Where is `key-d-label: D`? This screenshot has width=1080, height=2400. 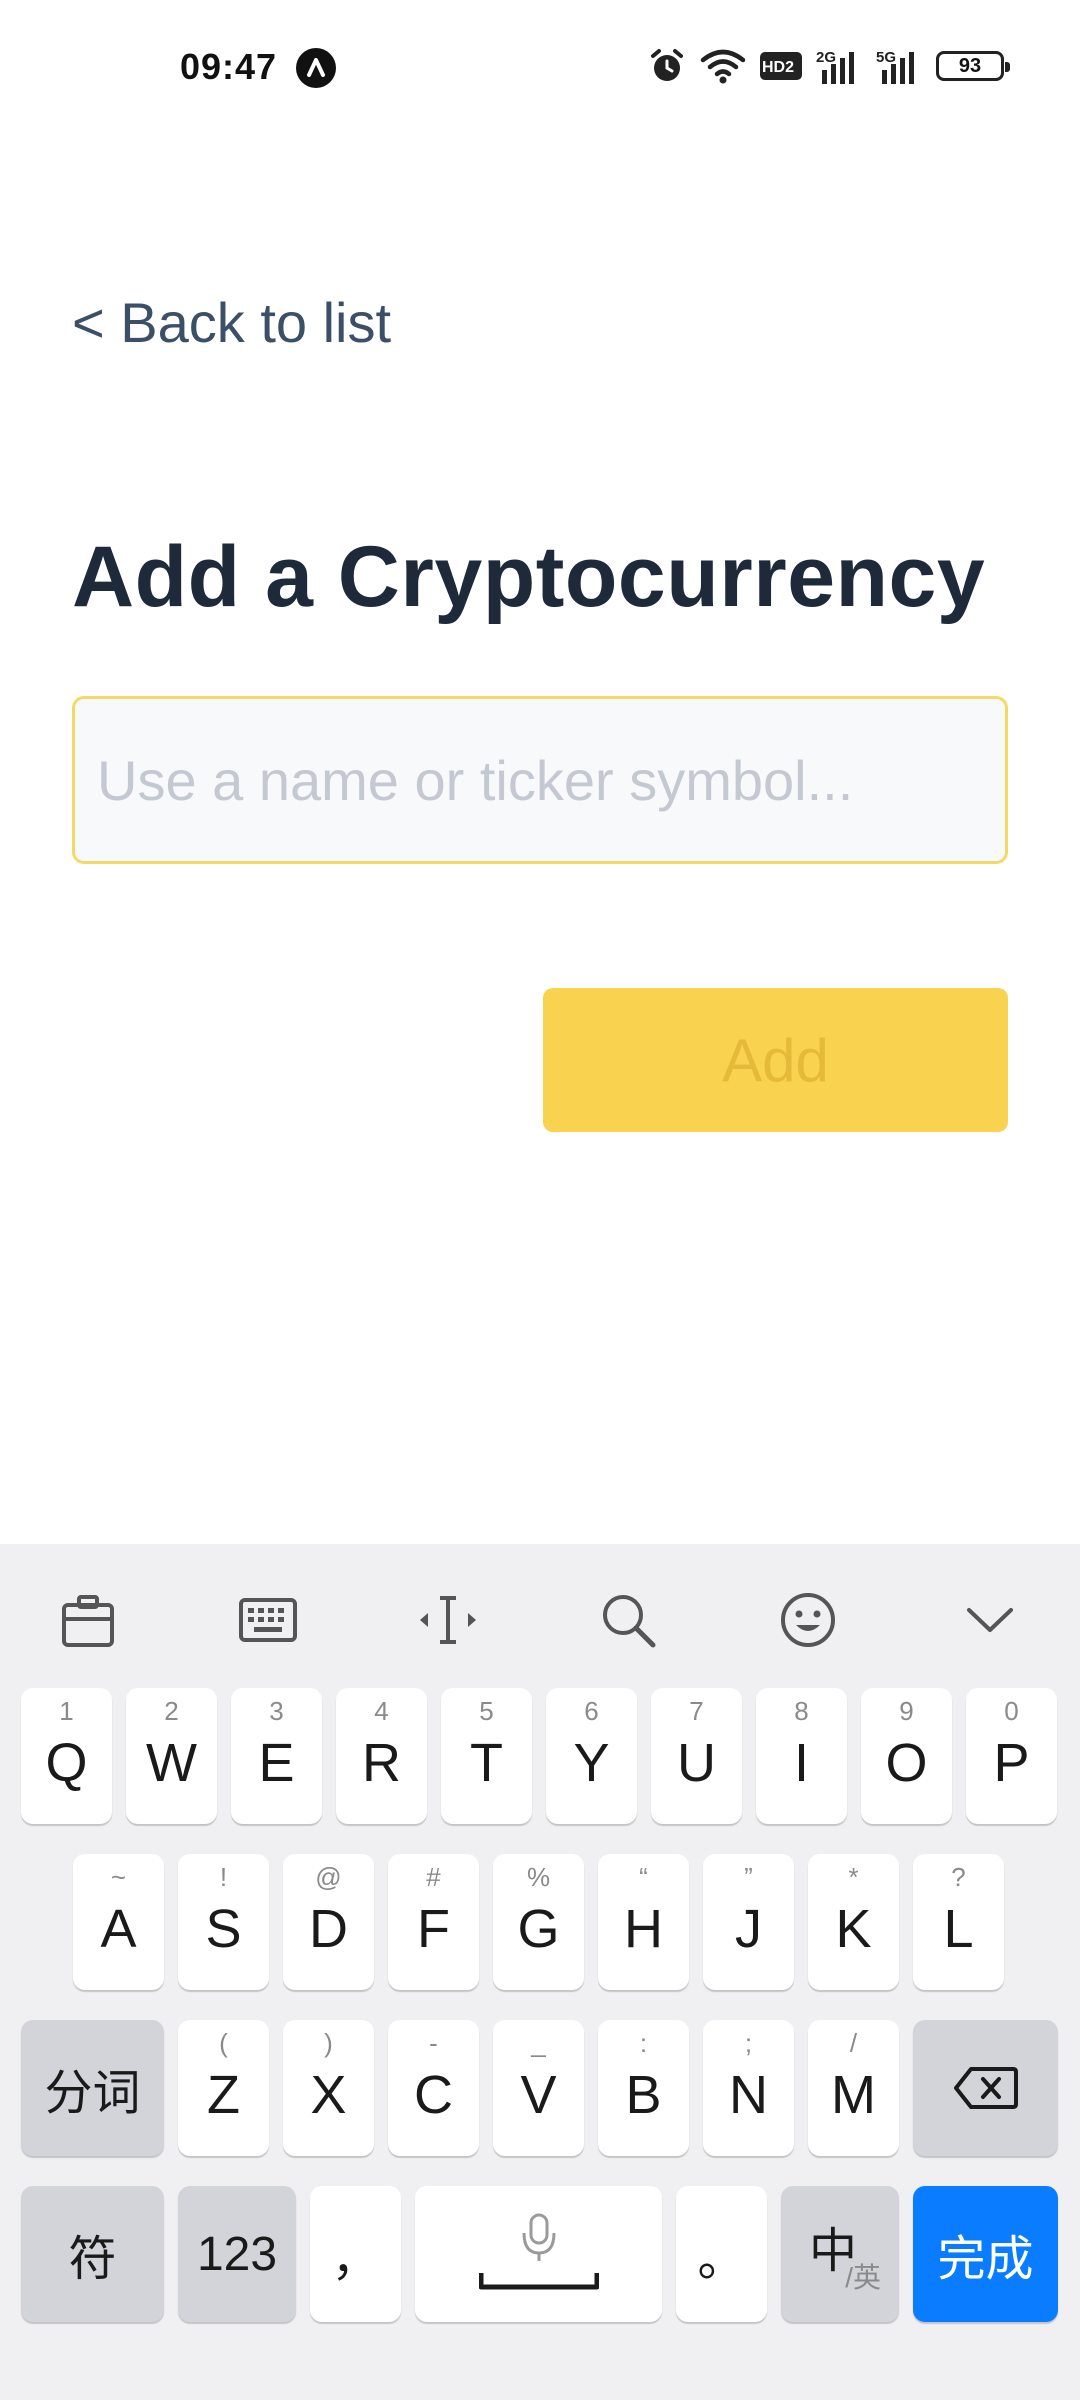 key-d-label: D is located at coordinates (328, 1929).